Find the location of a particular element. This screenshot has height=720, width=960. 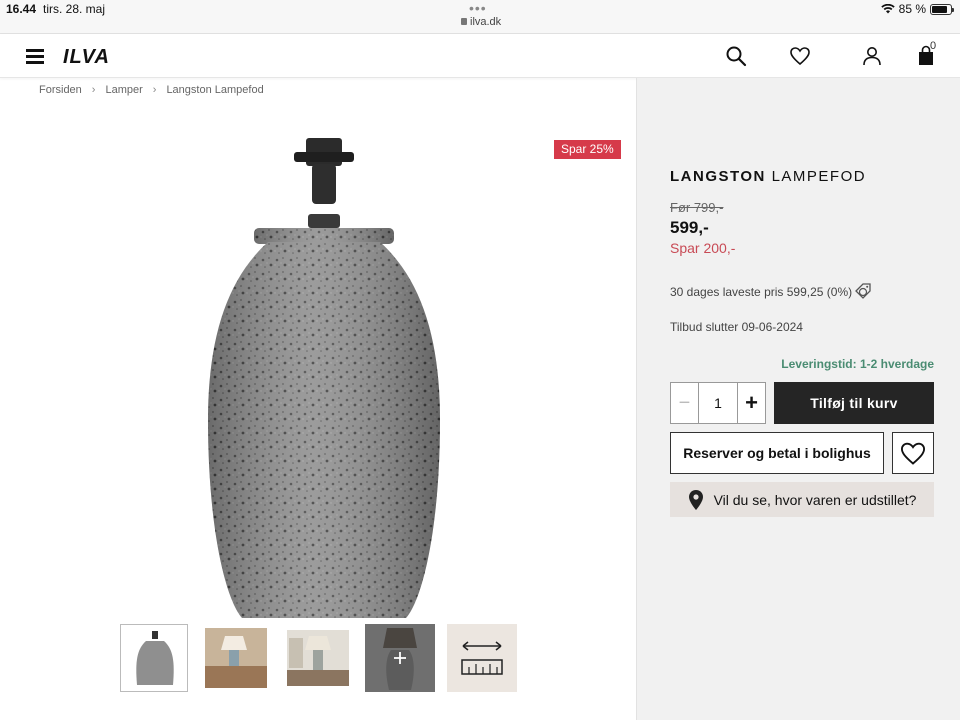

wishlist-button is located at coordinates (913, 453).